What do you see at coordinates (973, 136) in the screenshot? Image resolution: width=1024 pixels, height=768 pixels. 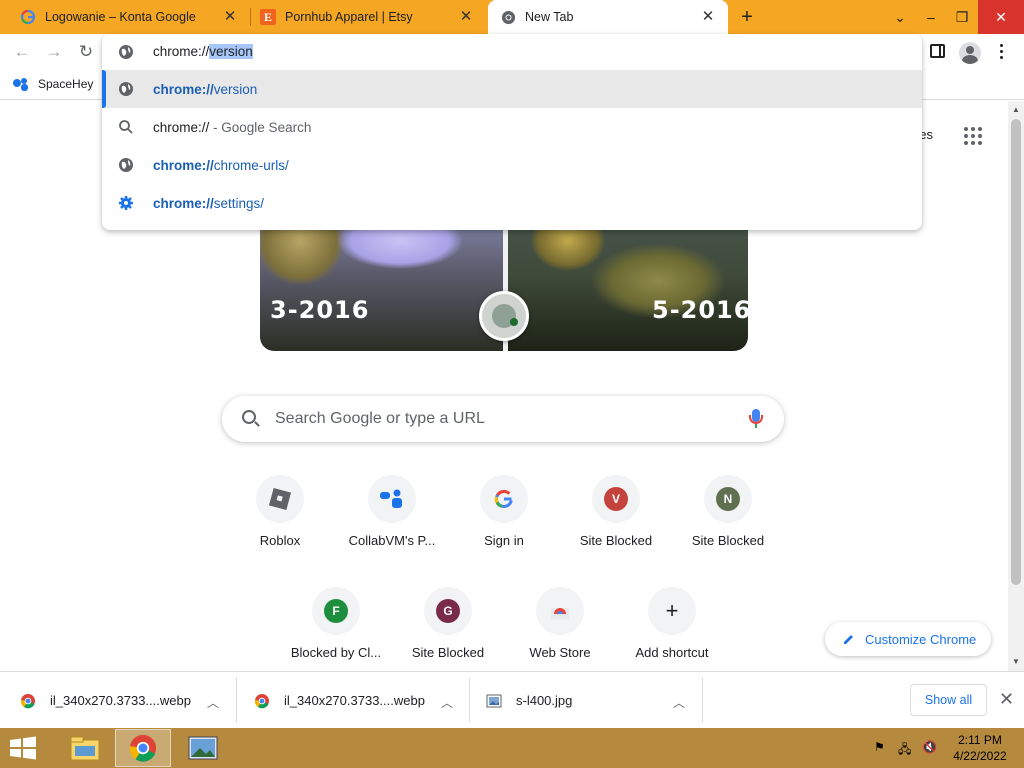 I see `google-apps-grid-icon` at bounding box center [973, 136].